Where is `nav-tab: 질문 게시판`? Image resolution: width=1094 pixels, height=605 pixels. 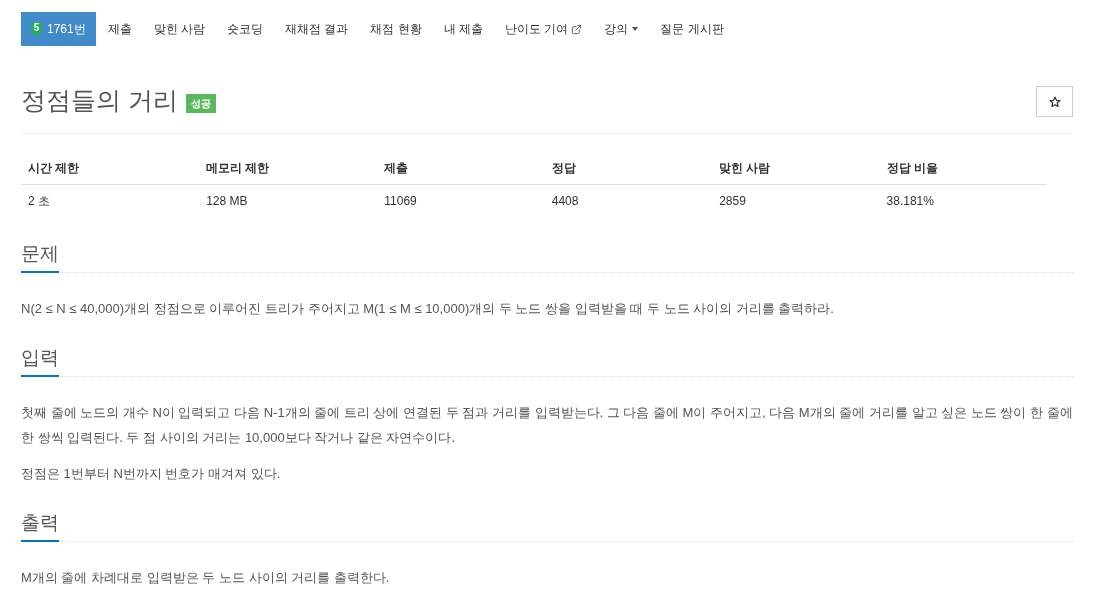 nav-tab: 질문 게시판 is located at coordinates (692, 29).